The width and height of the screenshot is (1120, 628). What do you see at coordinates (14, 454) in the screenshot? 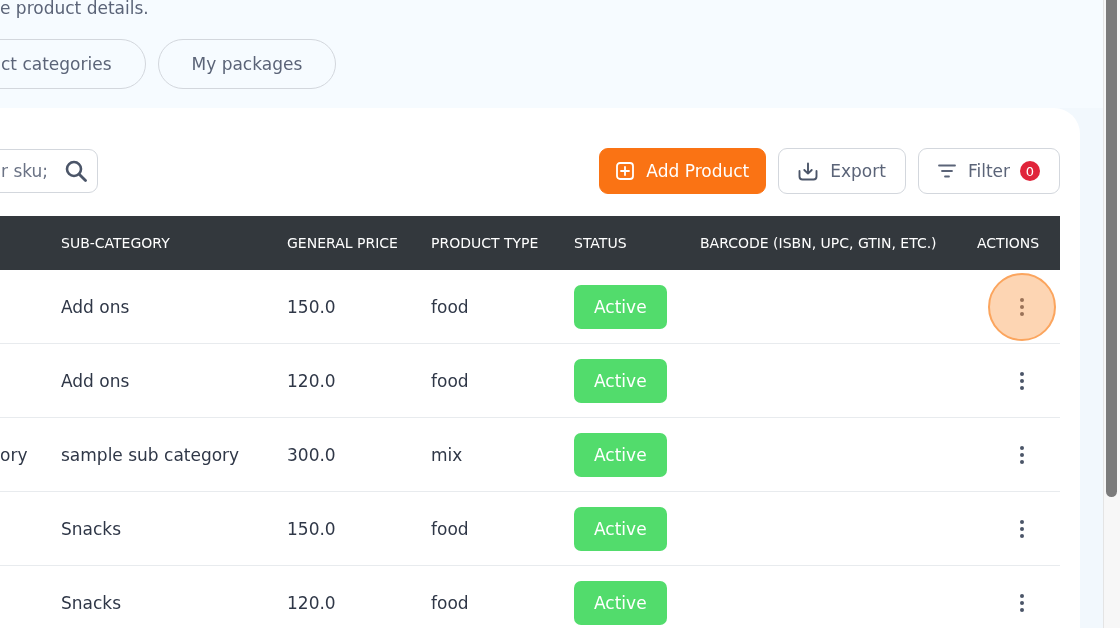
I see `table-cell: ory` at bounding box center [14, 454].